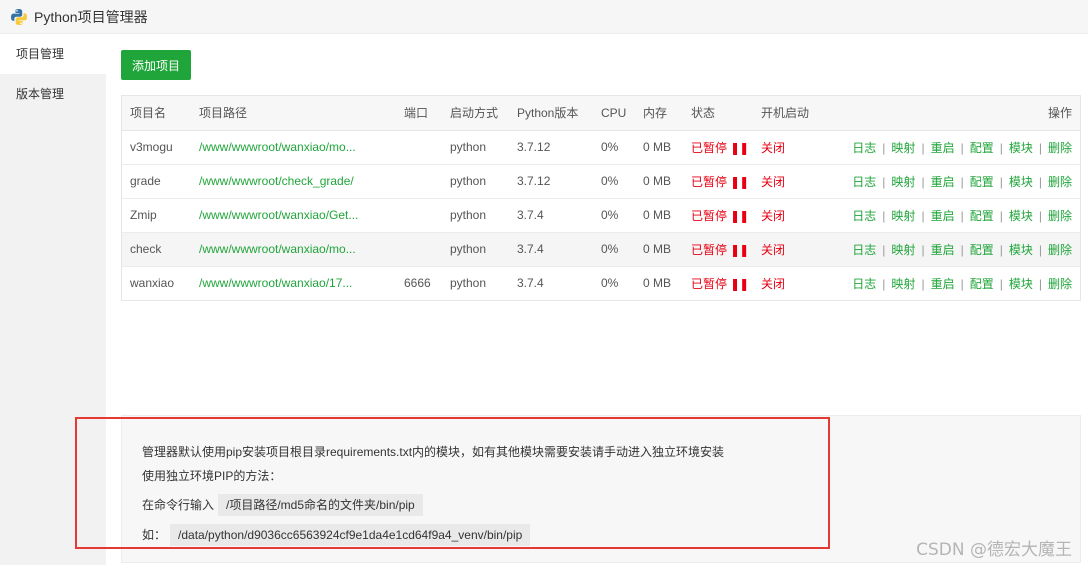 Image resolution: width=1088 pixels, height=565 pixels. What do you see at coordinates (544, 17) in the screenshot?
I see `title-bar: Python项目管理器` at bounding box center [544, 17].